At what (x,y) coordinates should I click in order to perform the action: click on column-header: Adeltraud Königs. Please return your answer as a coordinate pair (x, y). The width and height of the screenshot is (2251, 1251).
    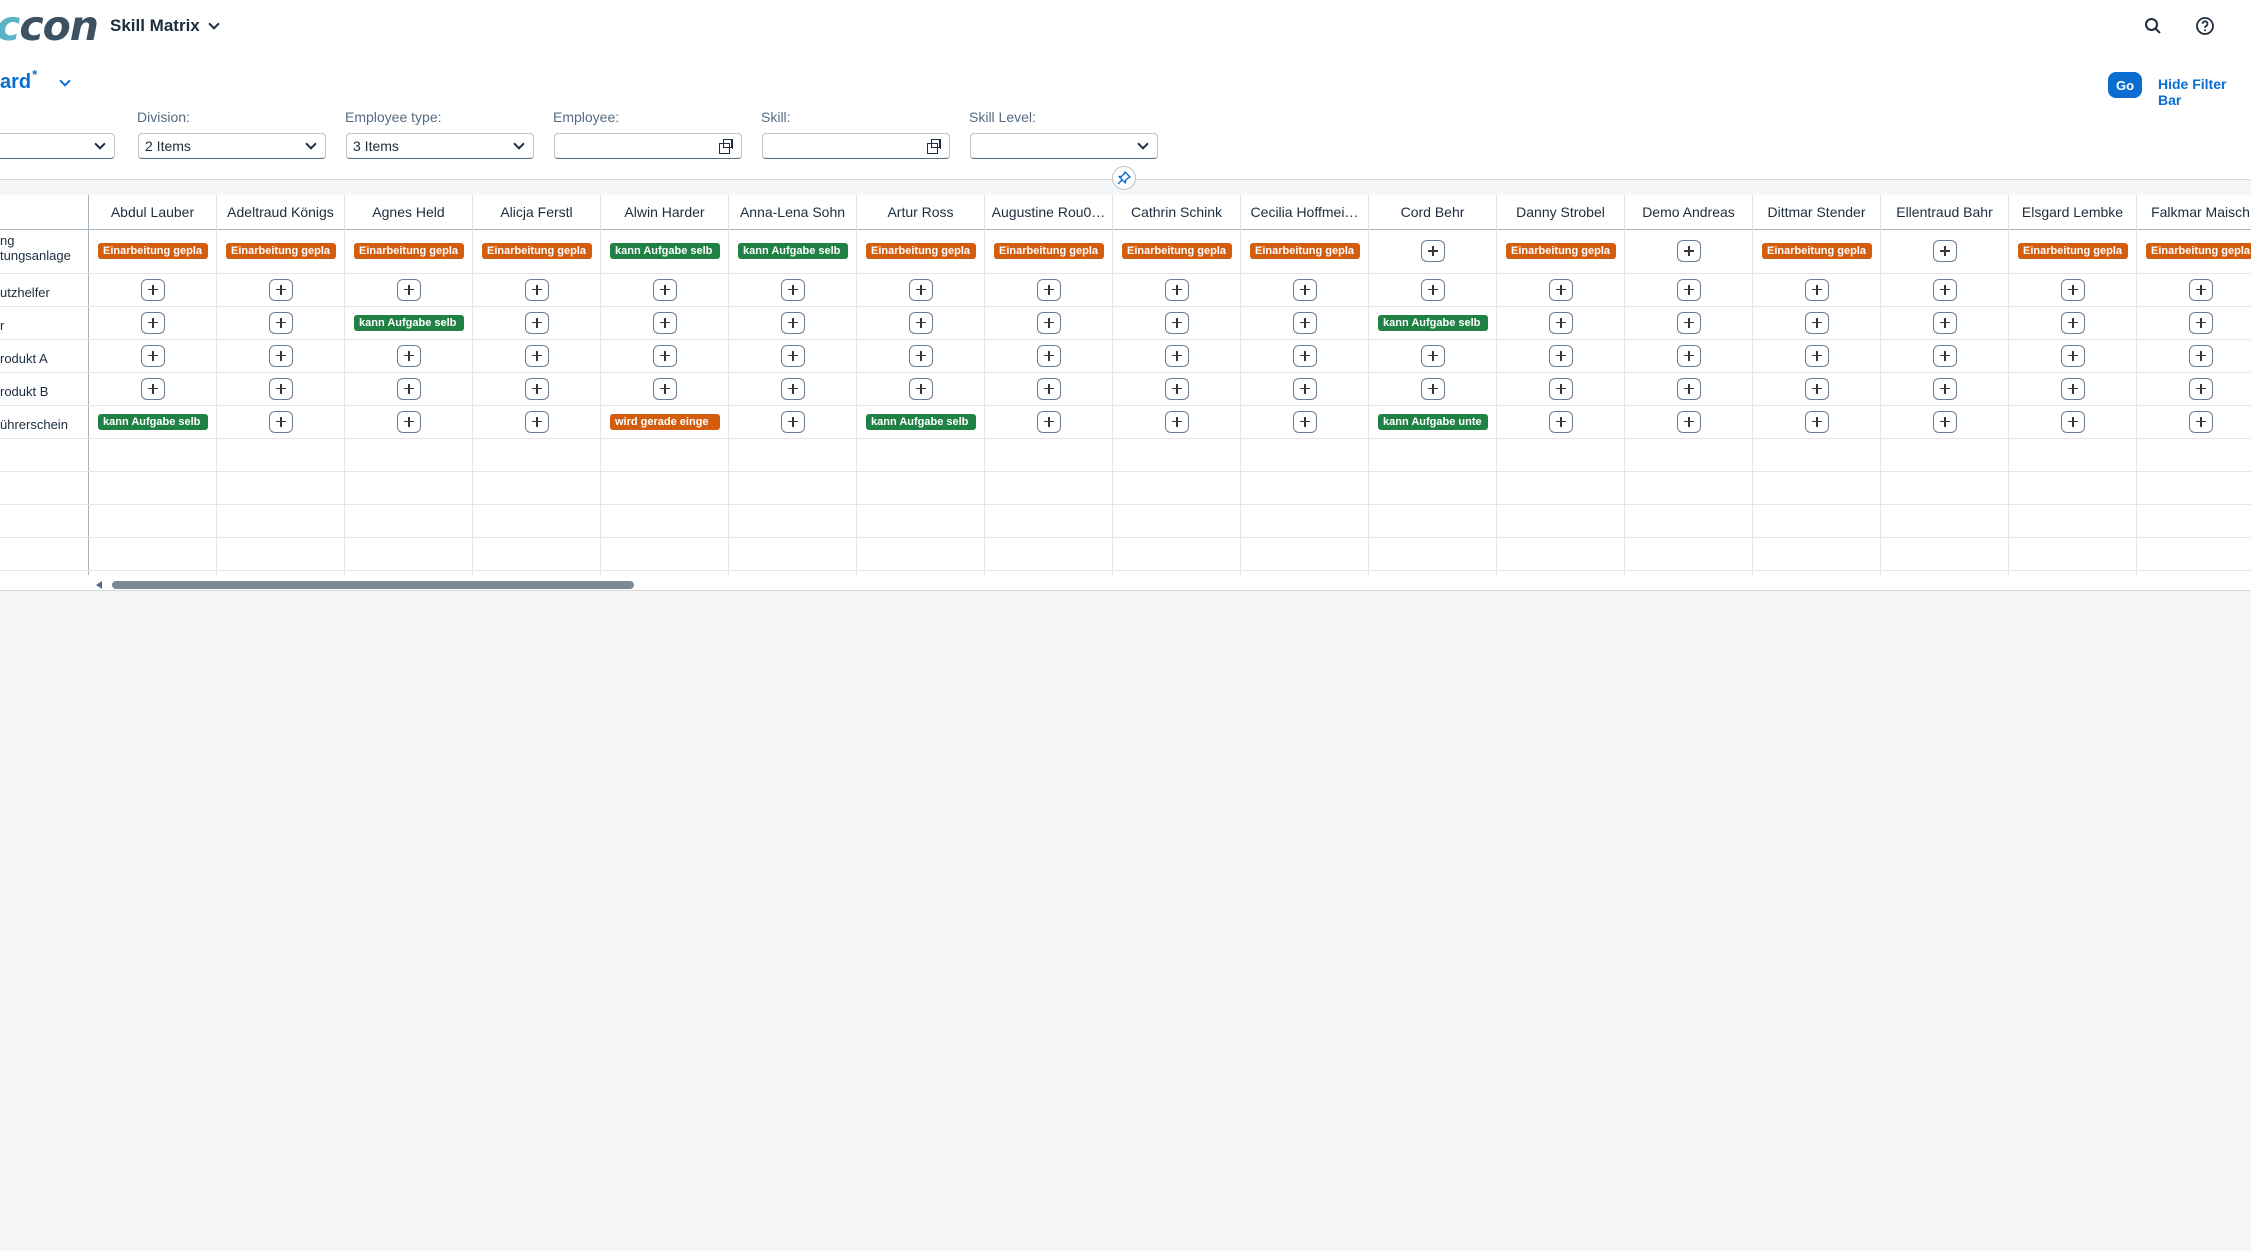
    Looking at the image, I should click on (281, 212).